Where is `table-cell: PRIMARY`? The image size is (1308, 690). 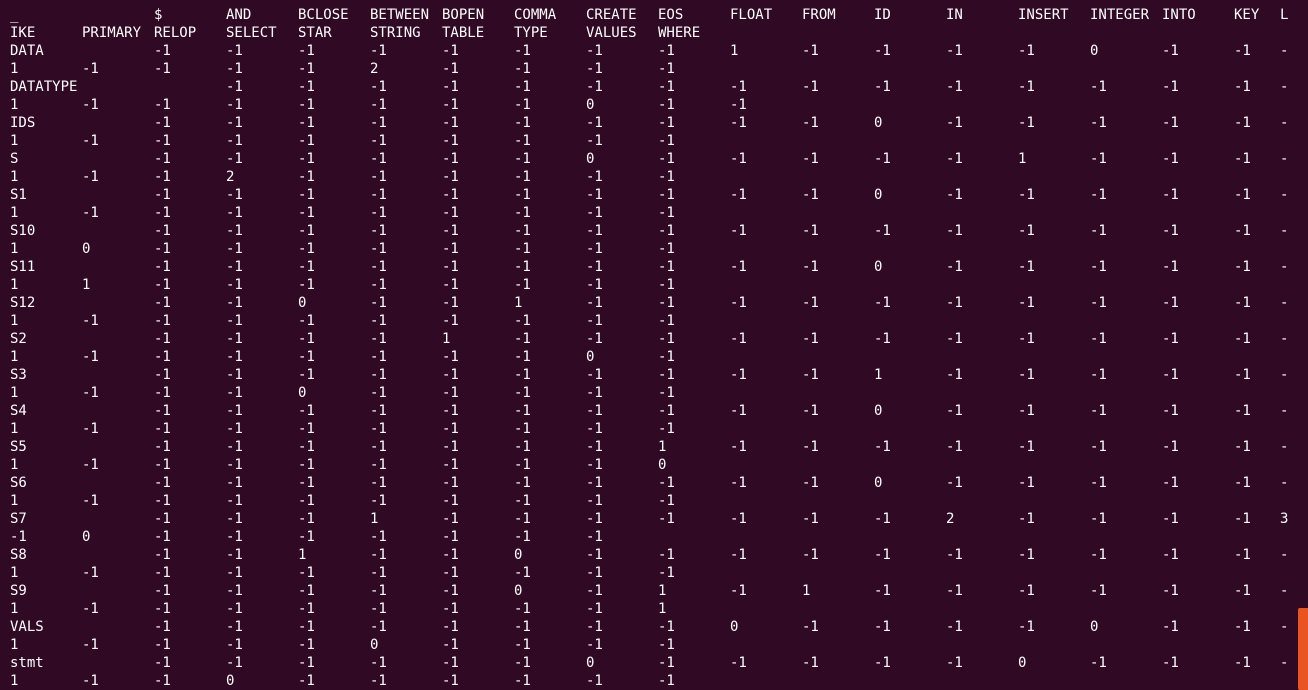 table-cell: PRIMARY is located at coordinates (112, 33).